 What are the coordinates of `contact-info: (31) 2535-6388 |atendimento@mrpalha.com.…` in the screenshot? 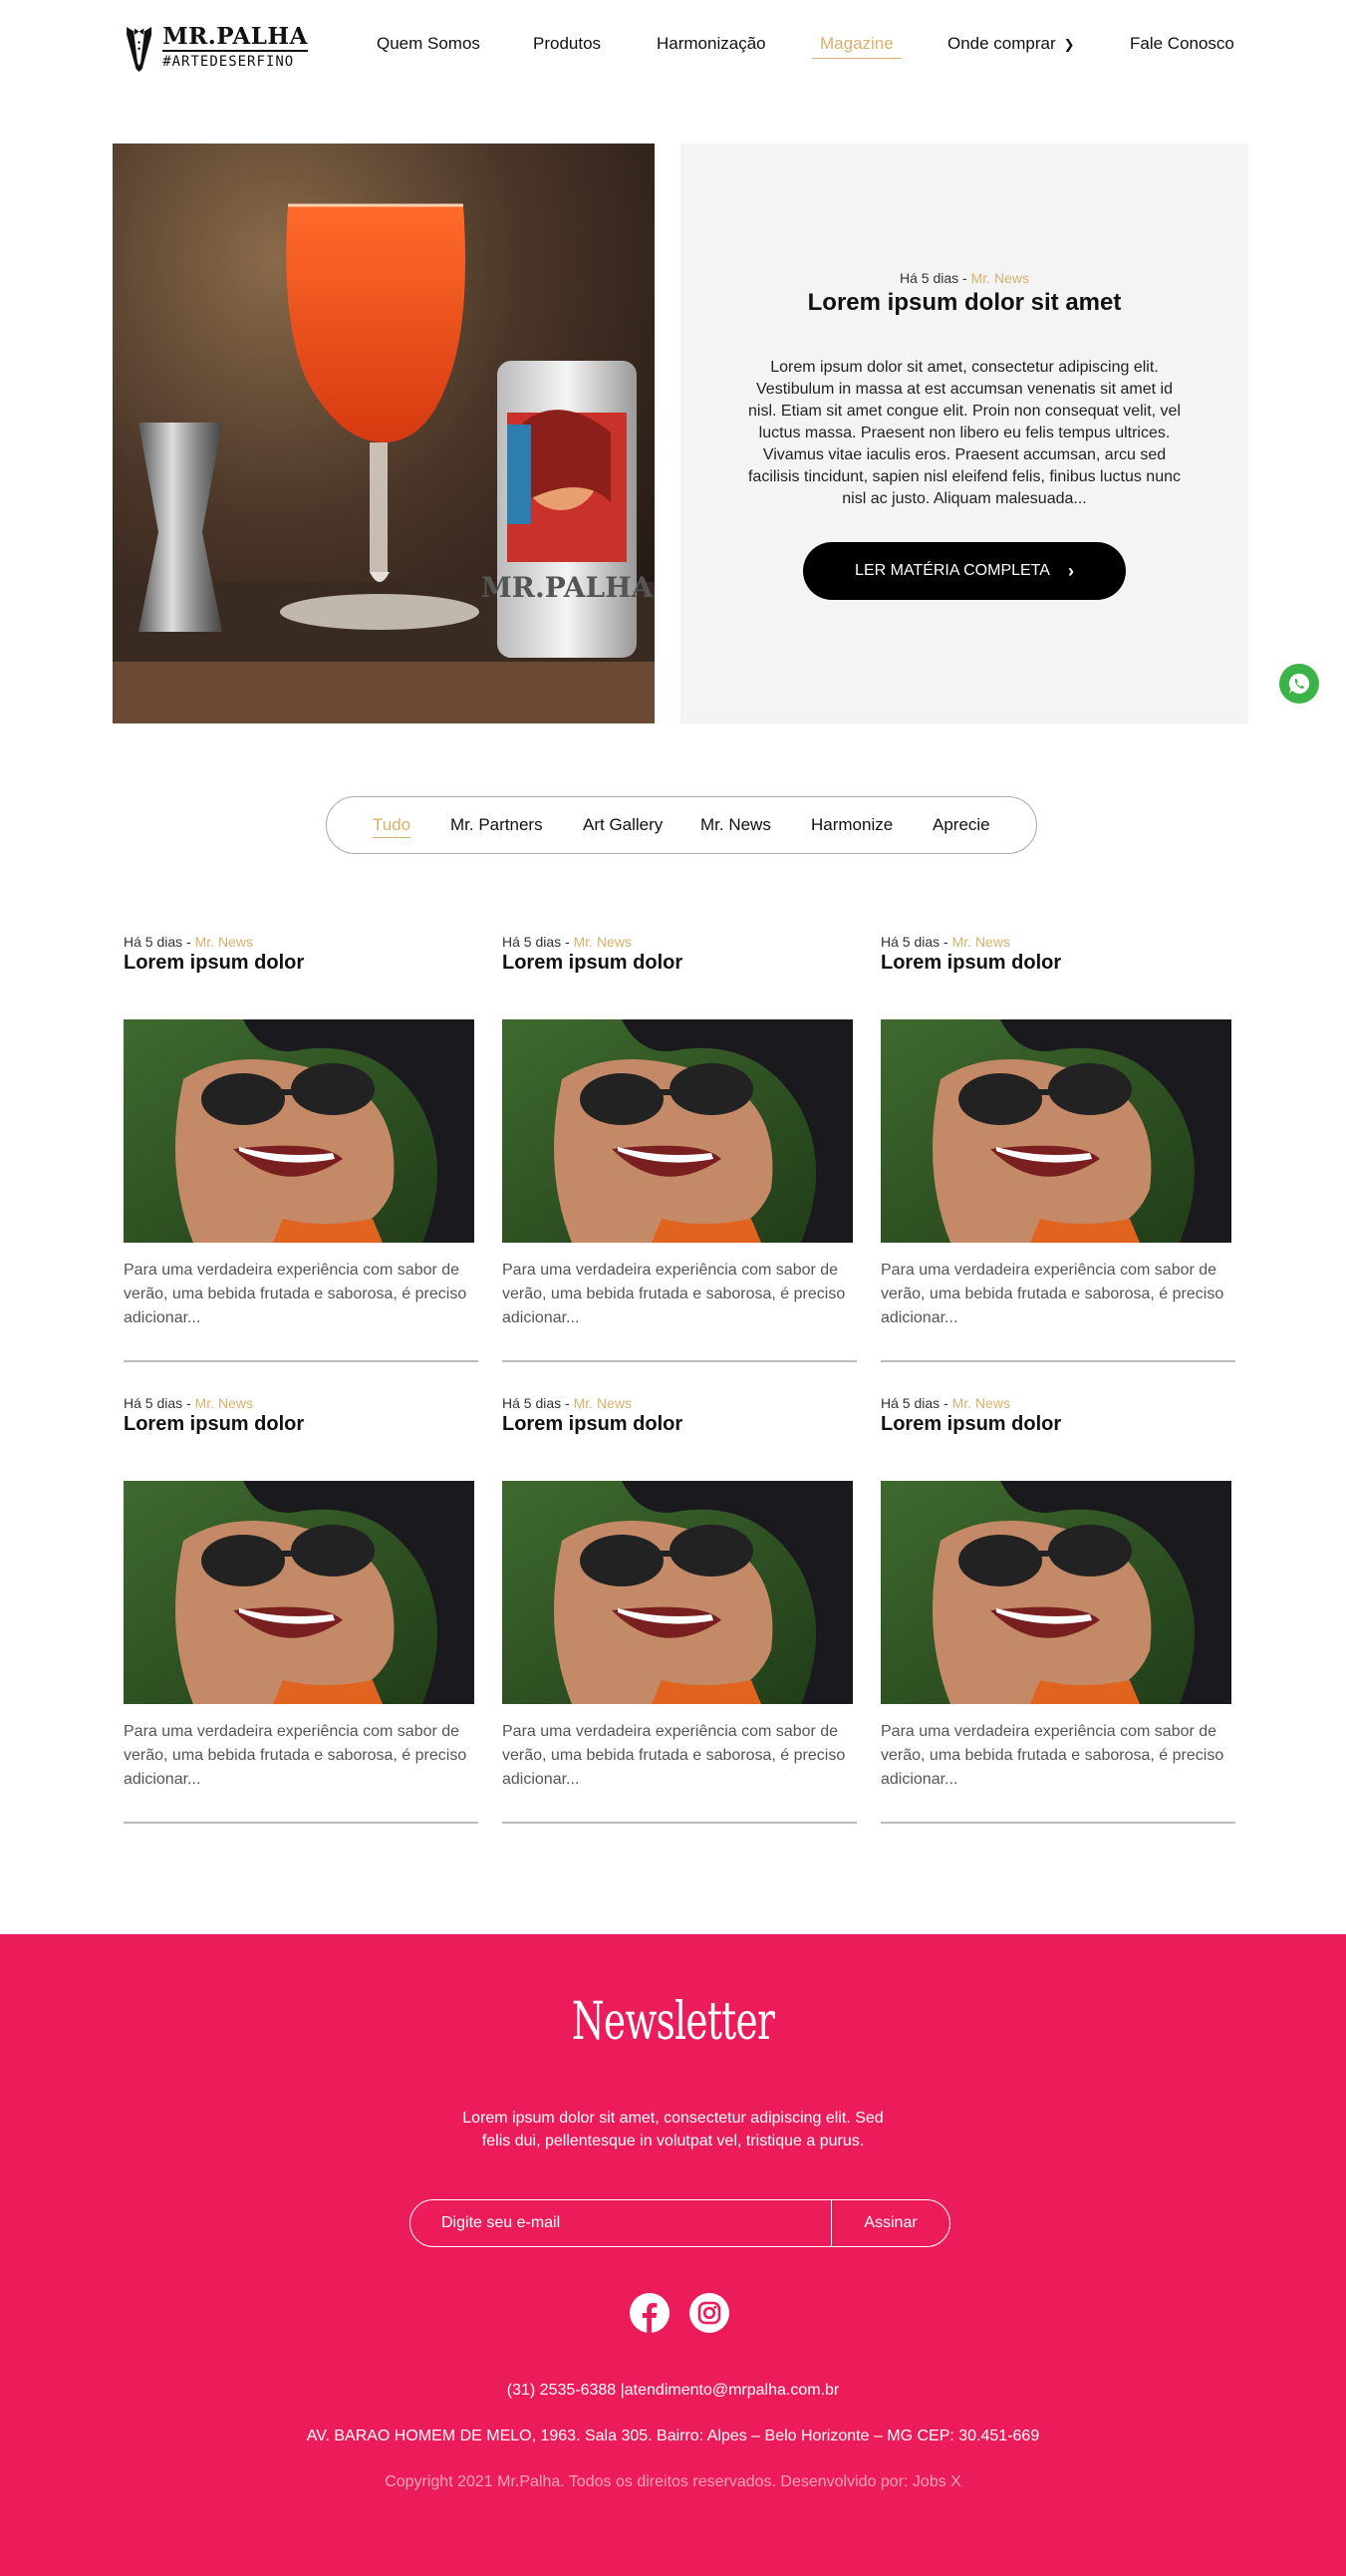 It's located at (673, 2390).